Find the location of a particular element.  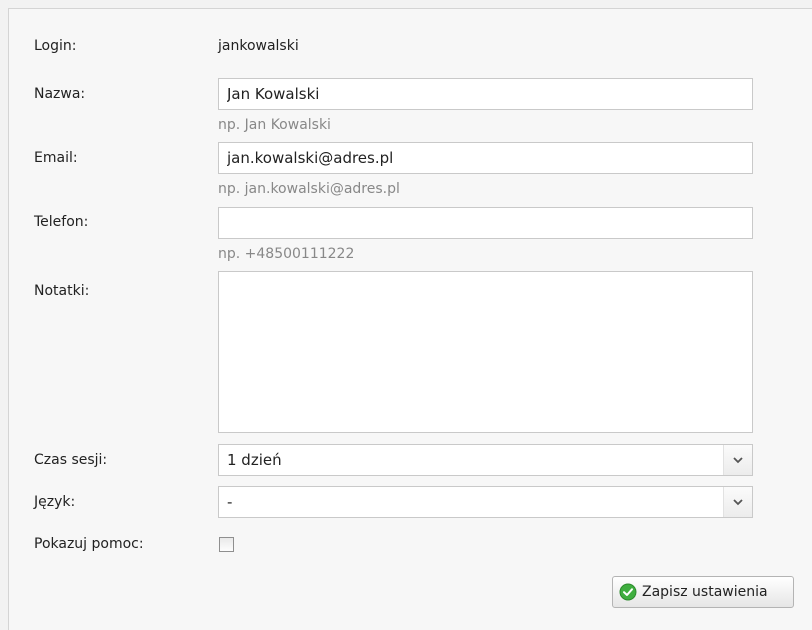

check-circle-icon is located at coordinates (628, 592).